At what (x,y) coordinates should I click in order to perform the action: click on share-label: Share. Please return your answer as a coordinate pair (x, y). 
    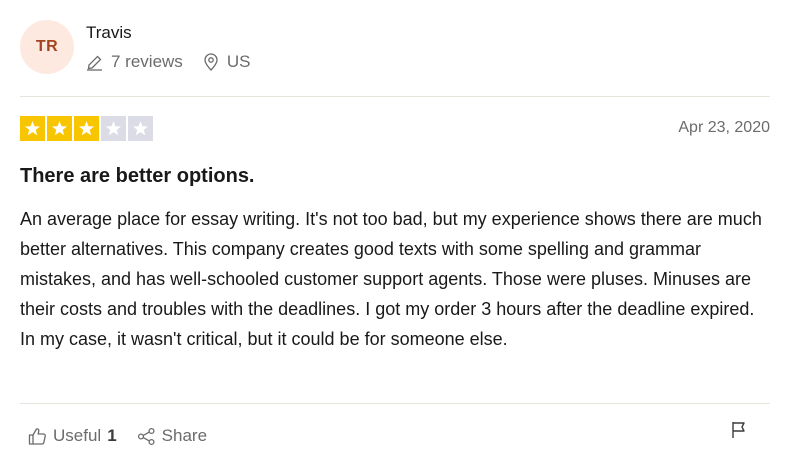
    Looking at the image, I should click on (184, 435).